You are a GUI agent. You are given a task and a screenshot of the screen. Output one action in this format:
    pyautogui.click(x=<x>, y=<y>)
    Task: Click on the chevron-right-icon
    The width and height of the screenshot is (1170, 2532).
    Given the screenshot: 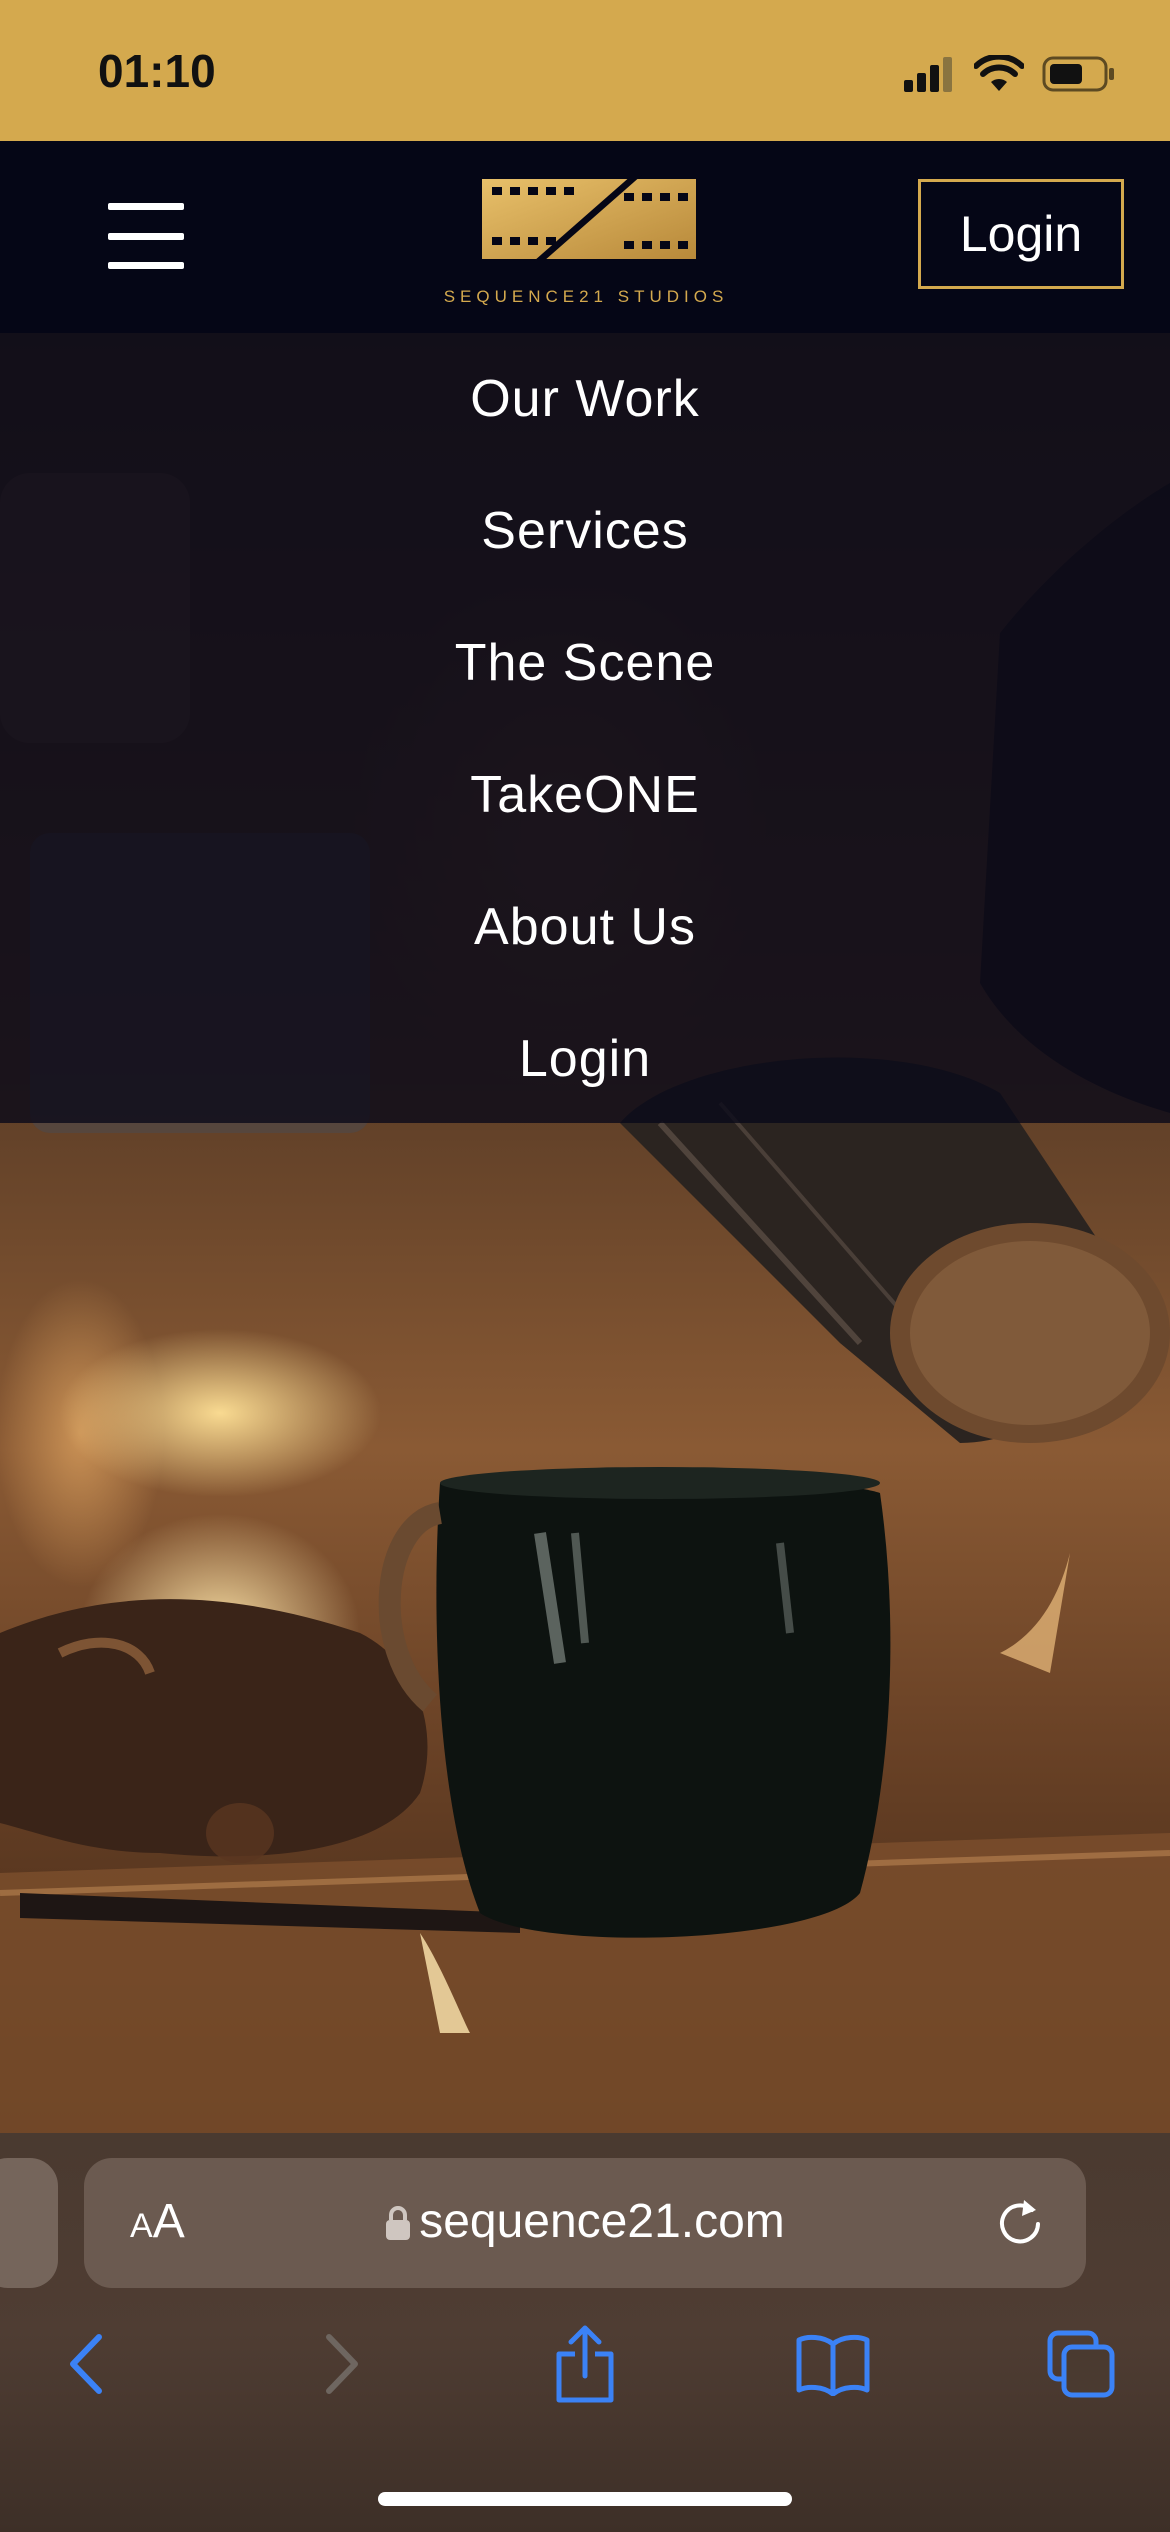 What is the action you would take?
    pyautogui.click(x=342, y=2364)
    